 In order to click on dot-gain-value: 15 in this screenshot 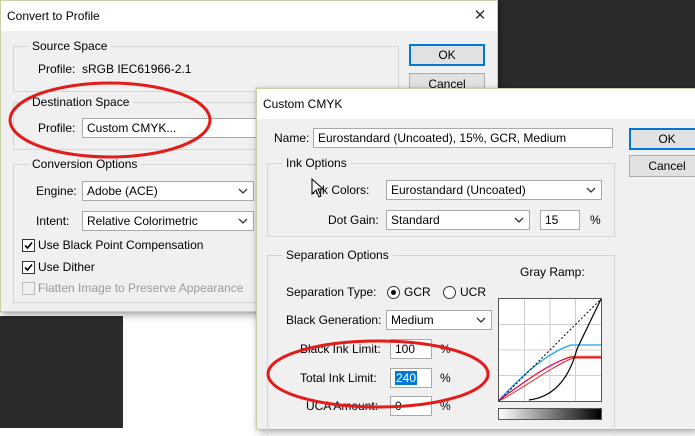, I will do `click(552, 220)`.